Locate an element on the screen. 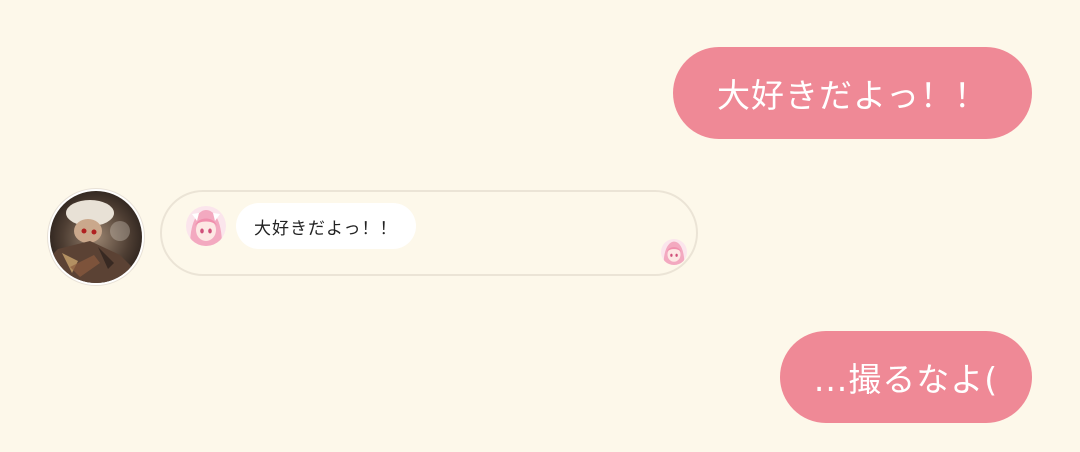  reaction-avatar is located at coordinates (674, 252).